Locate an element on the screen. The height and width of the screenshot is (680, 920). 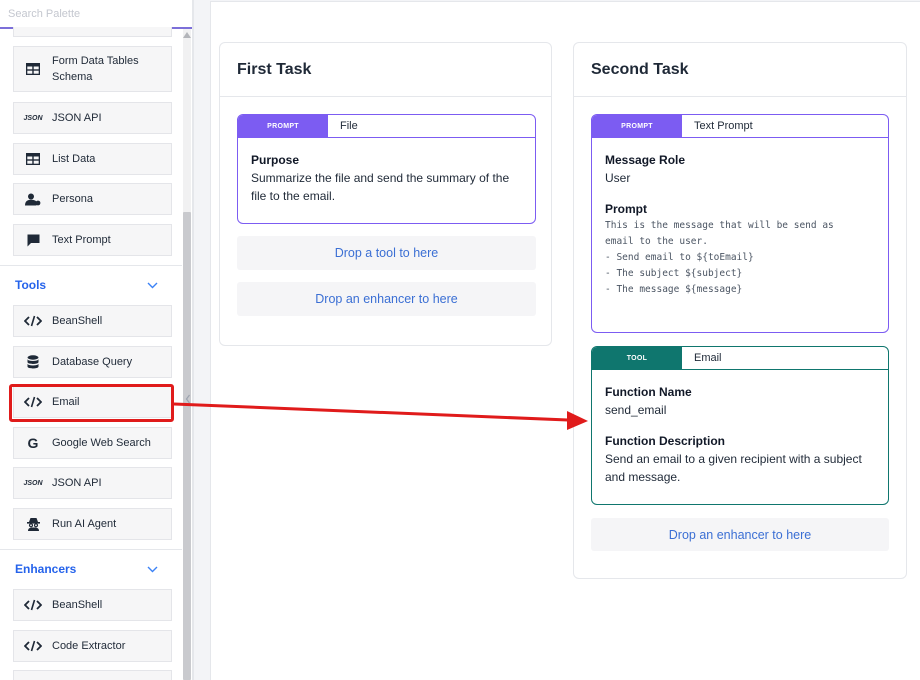
palette-item-database-query: Database Query is located at coordinates (92, 362).